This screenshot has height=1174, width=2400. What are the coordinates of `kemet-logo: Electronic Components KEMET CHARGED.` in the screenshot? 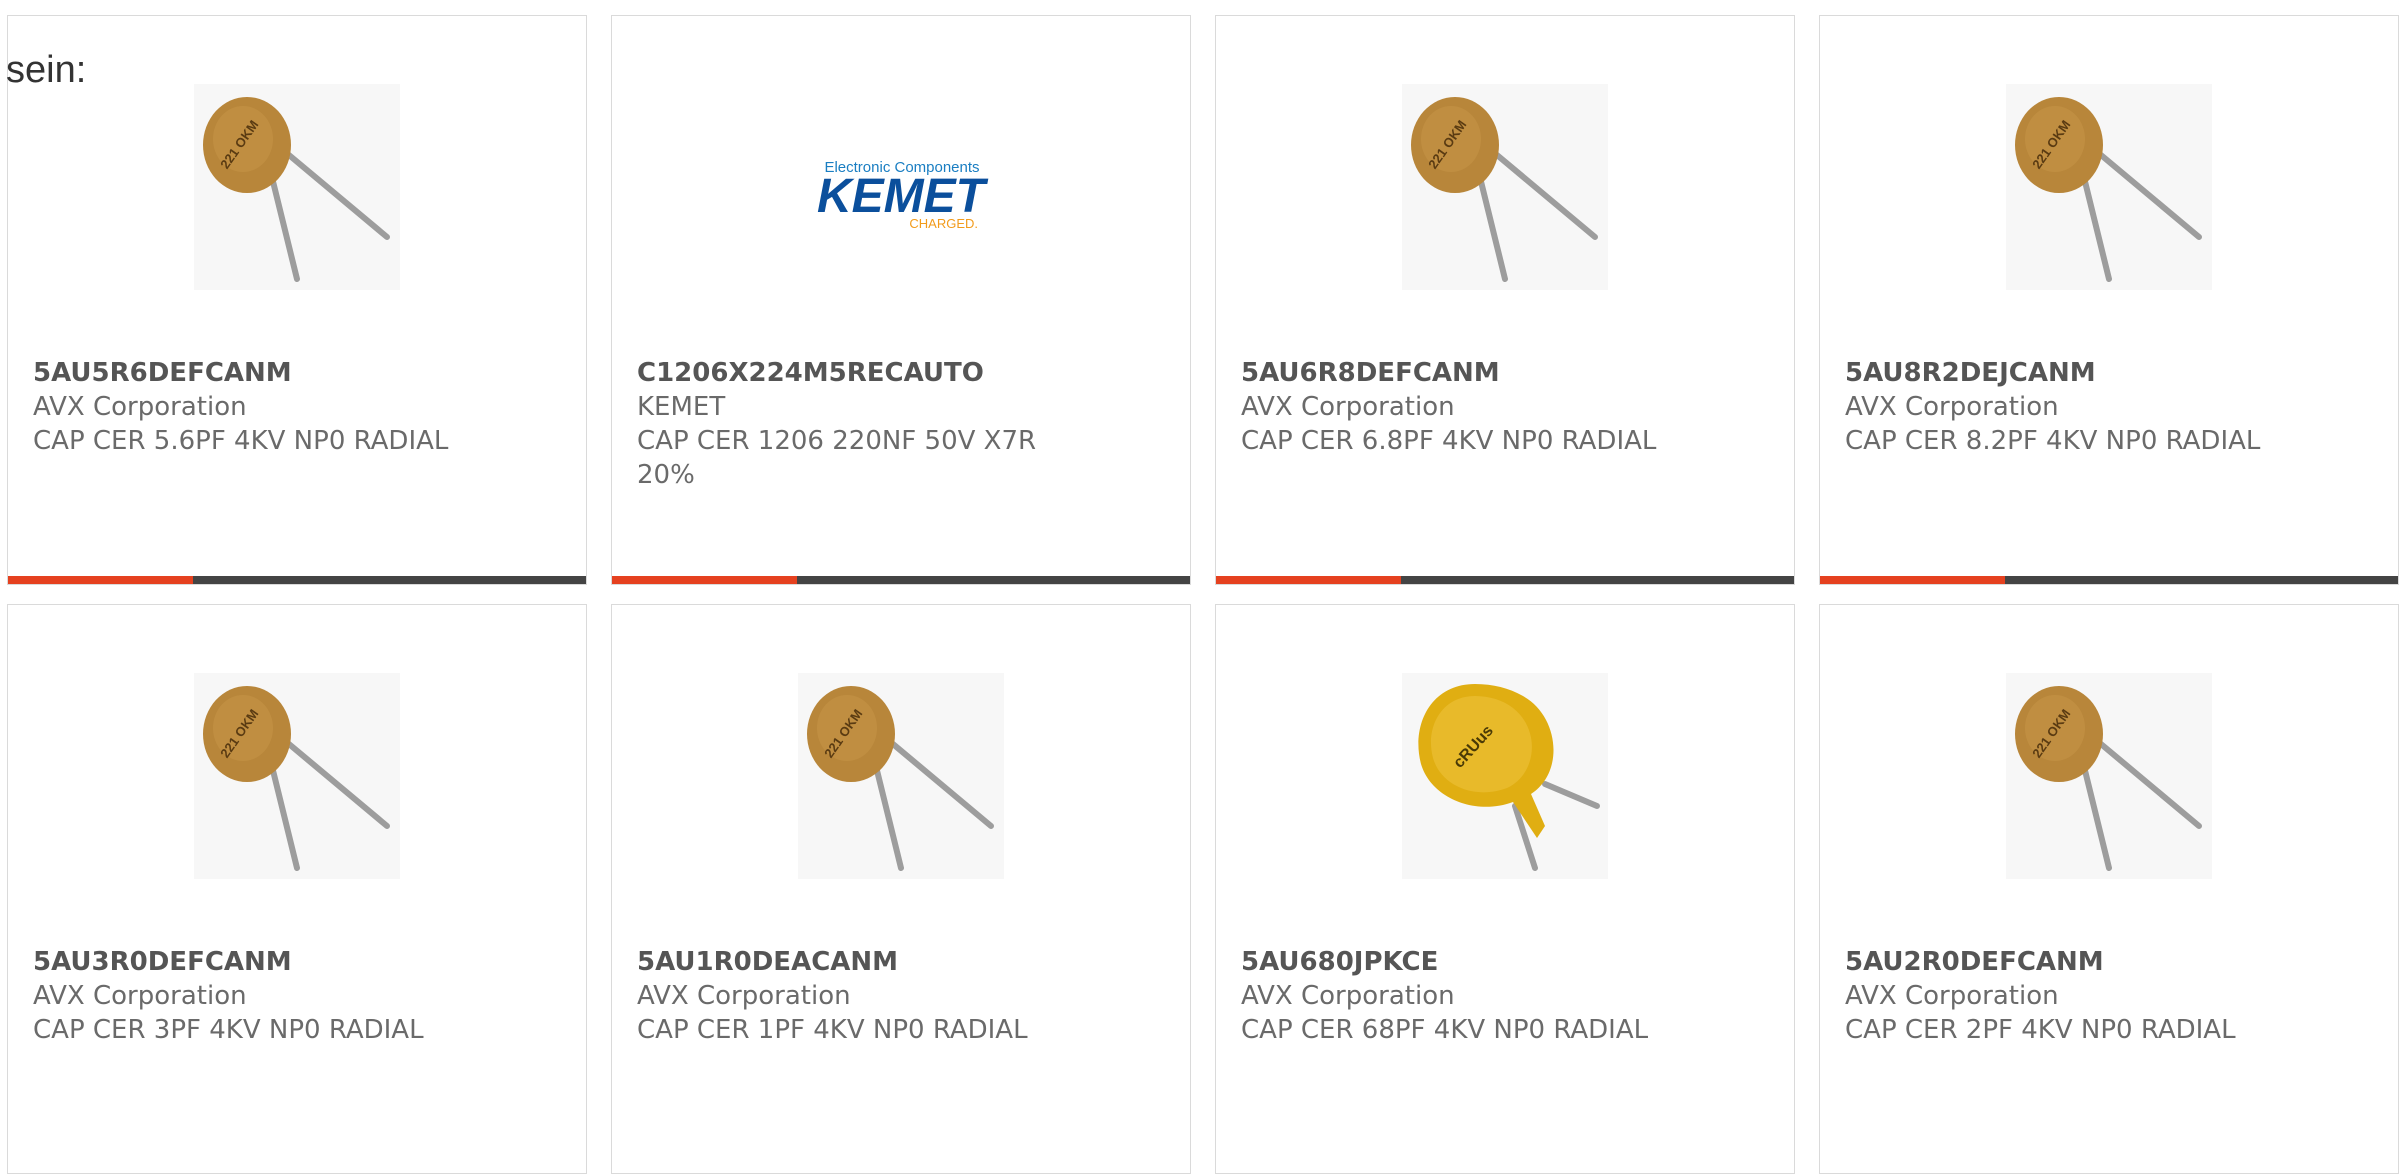 It's located at (903, 195).